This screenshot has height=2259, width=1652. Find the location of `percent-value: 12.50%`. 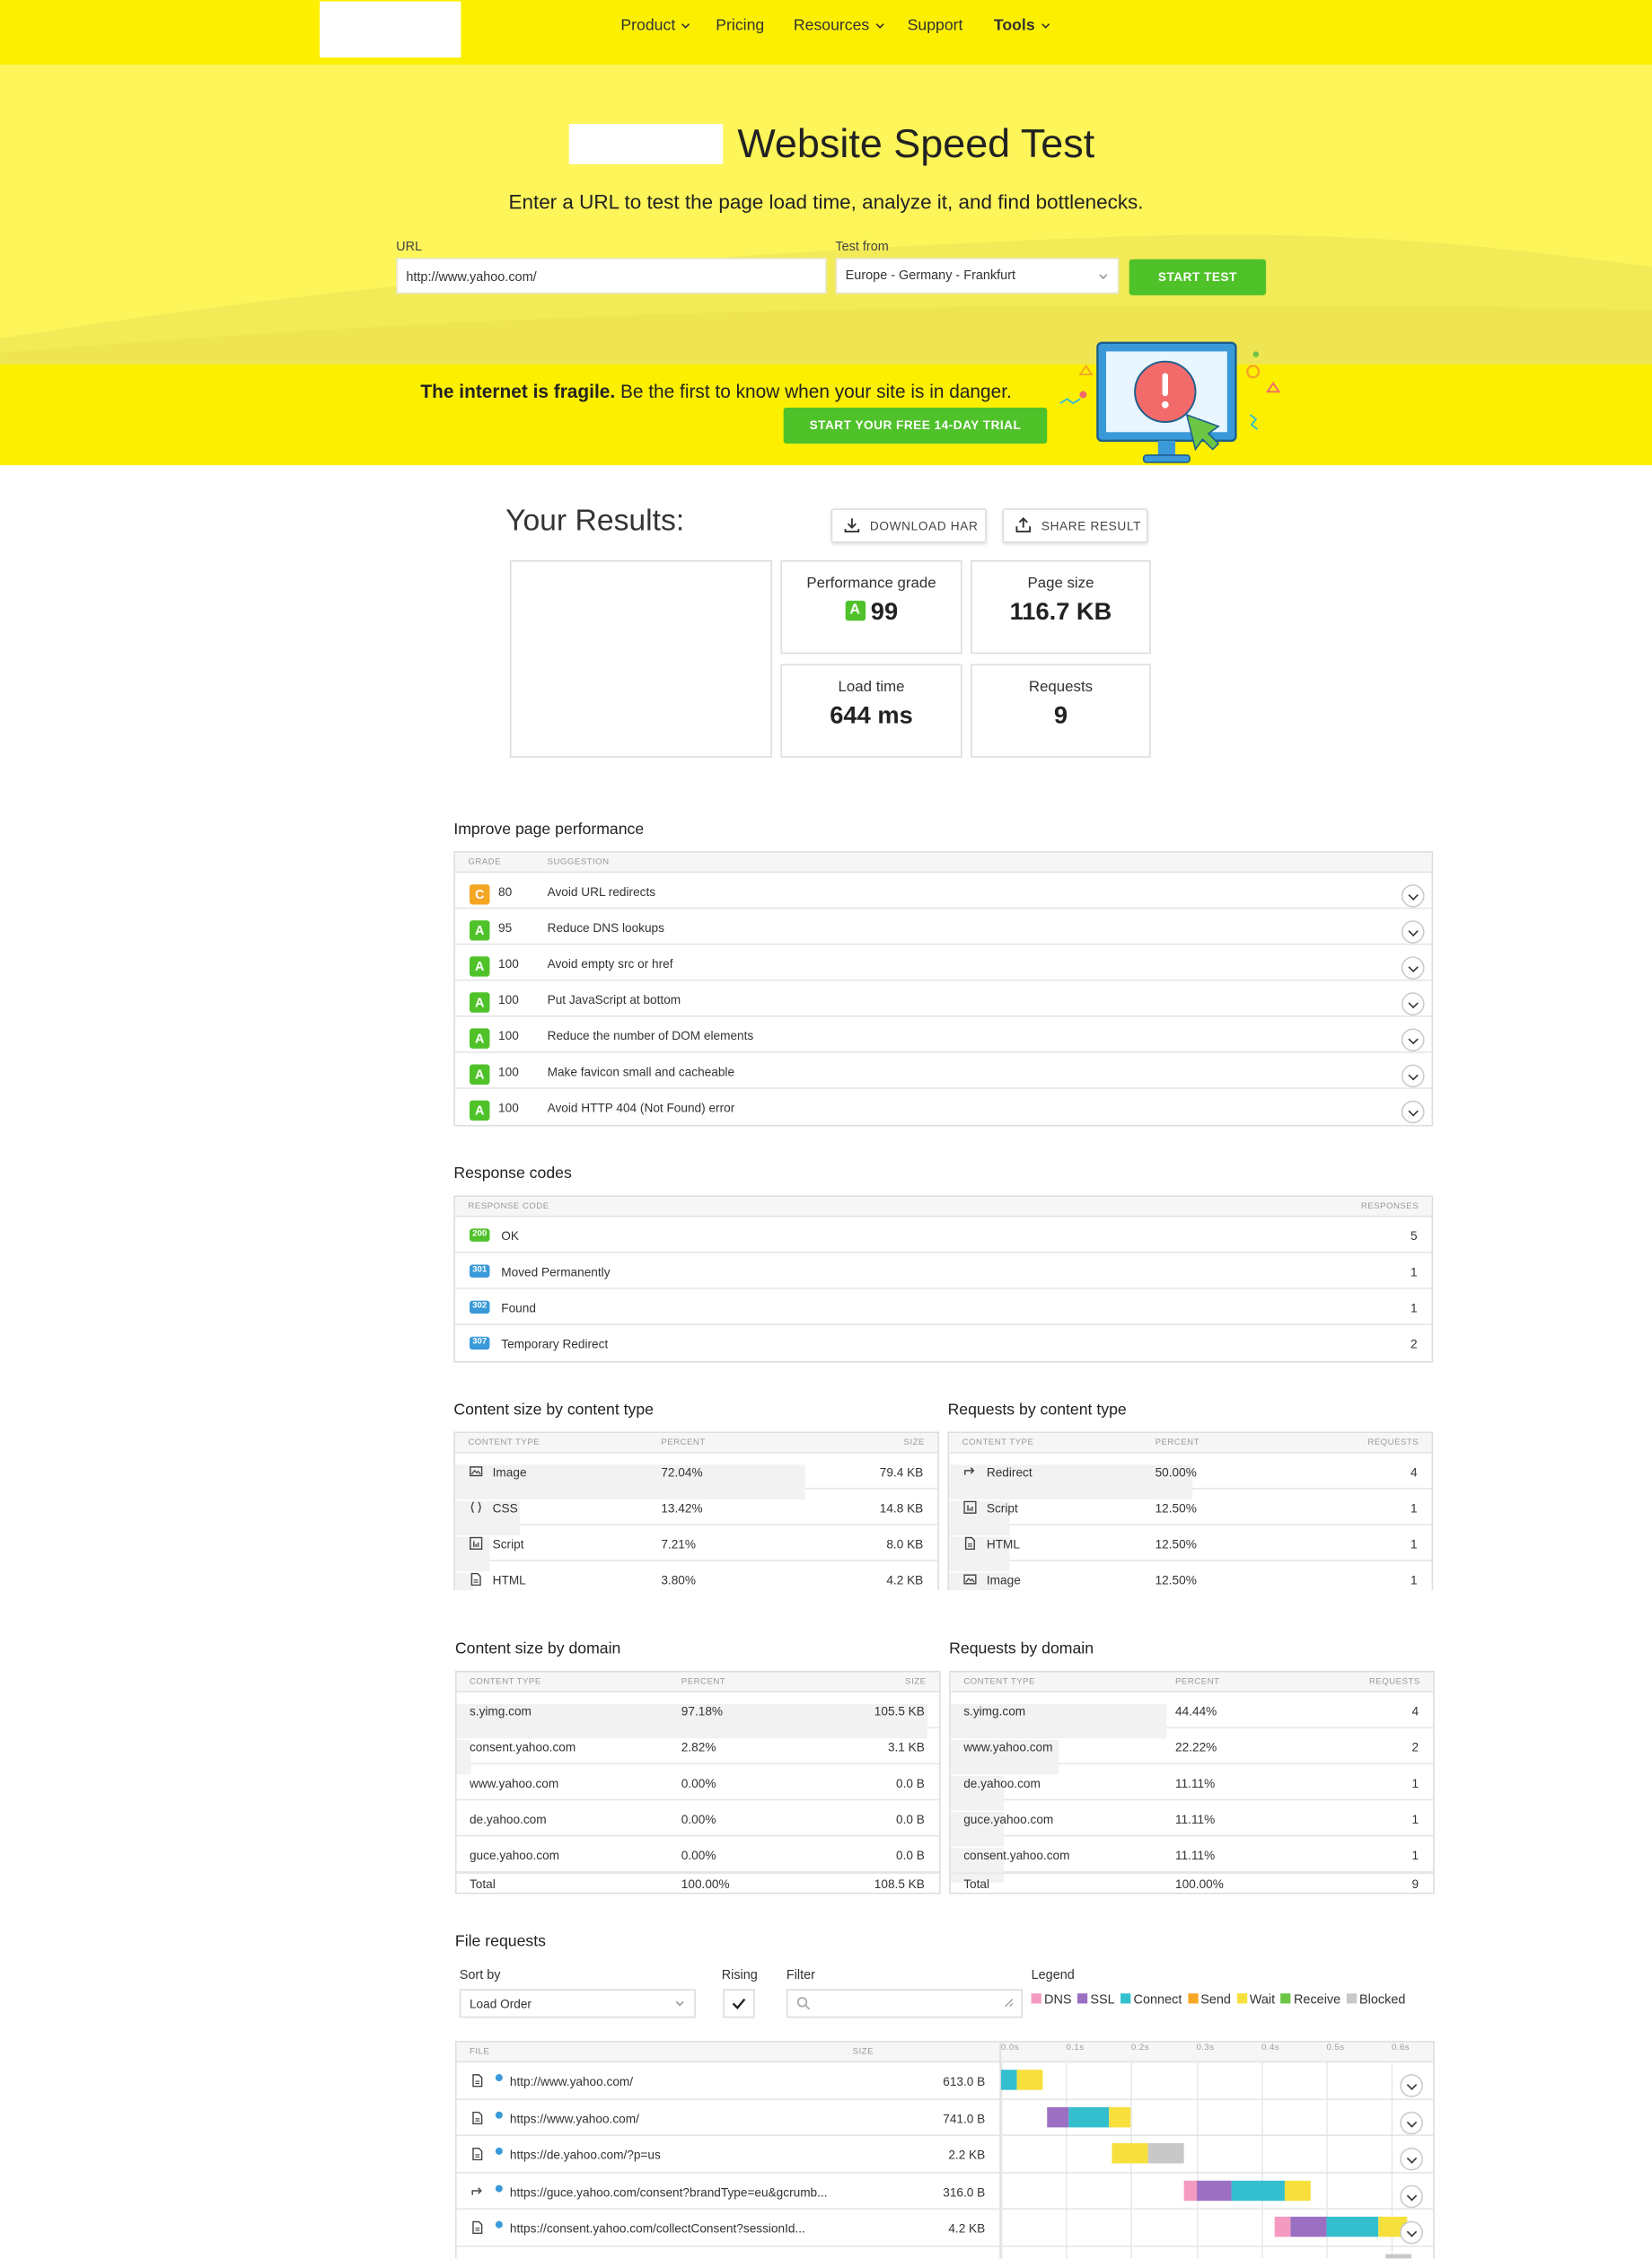

percent-value: 12.50% is located at coordinates (1176, 1508).